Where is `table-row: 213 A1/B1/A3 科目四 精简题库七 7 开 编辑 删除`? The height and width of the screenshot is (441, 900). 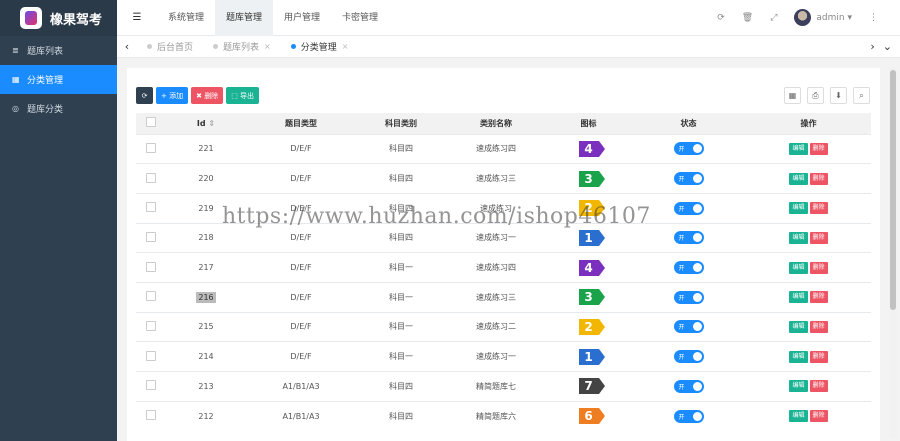
table-row: 213 A1/B1/A3 科目四 精简题库七 7 开 编辑 删除 is located at coordinates (503, 386).